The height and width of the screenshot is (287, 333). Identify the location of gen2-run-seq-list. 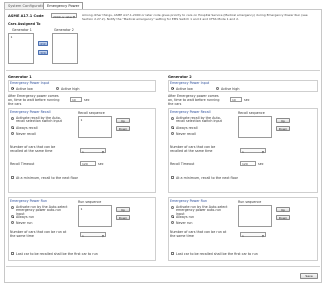
(255, 216).